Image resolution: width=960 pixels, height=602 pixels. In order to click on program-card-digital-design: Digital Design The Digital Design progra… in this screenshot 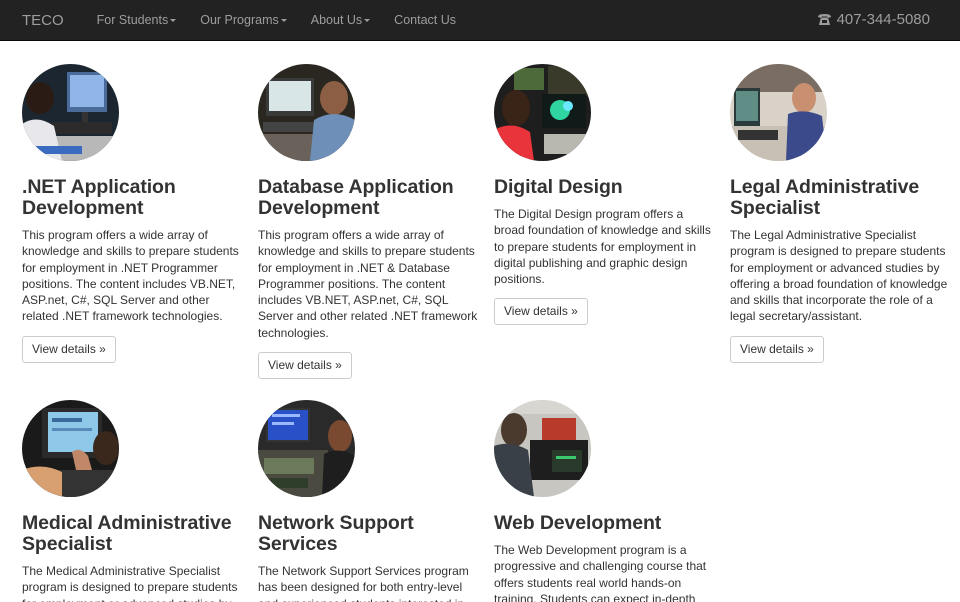, I will do `click(604, 195)`.